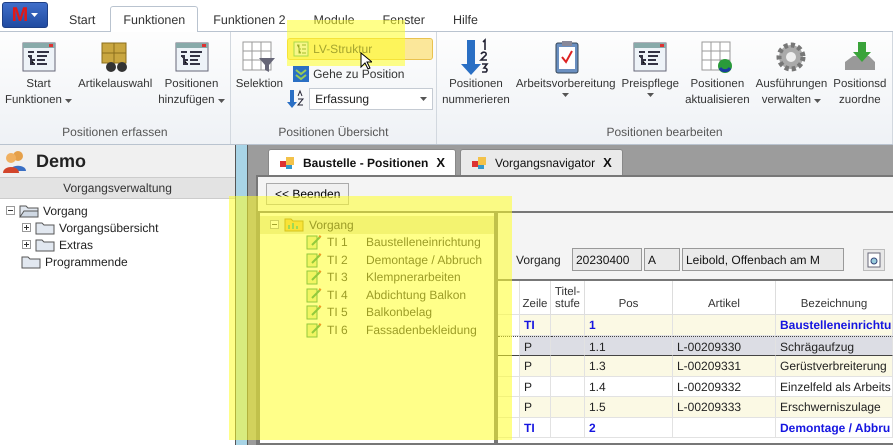 This screenshot has height=445, width=893. What do you see at coordinates (724, 386) in the screenshot?
I see `table-cell: L-00209332` at bounding box center [724, 386].